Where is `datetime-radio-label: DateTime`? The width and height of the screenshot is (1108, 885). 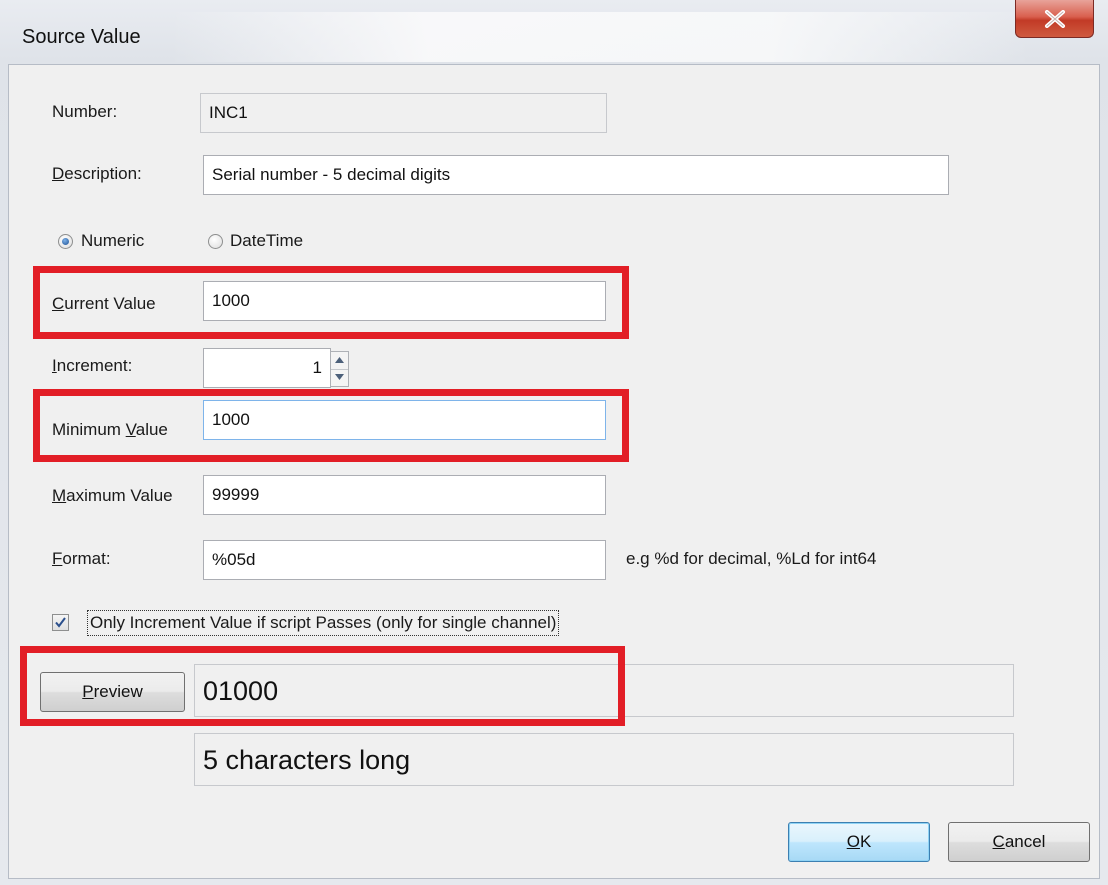
datetime-radio-label: DateTime is located at coordinates (267, 240).